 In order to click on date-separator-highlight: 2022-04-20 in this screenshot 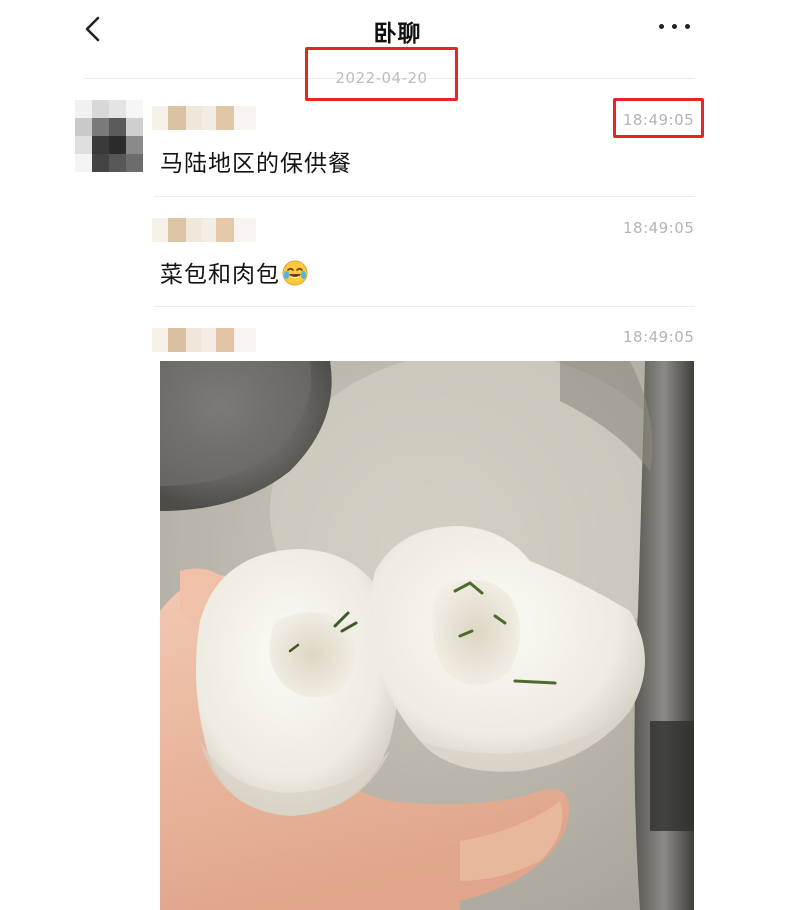, I will do `click(381, 74)`.